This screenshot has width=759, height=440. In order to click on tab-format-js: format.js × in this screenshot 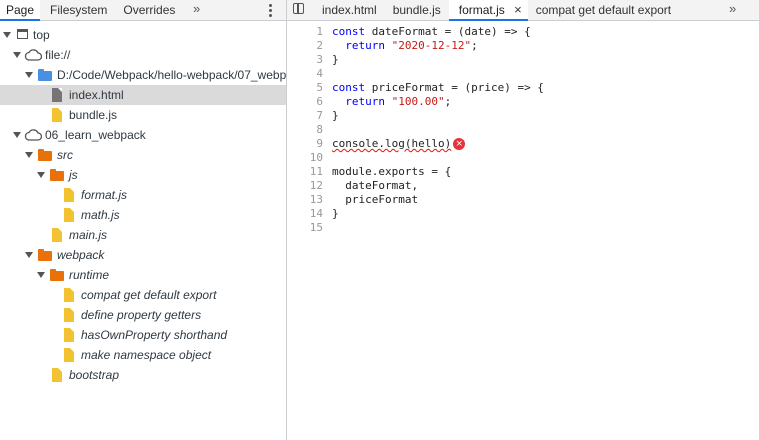, I will do `click(488, 10)`.